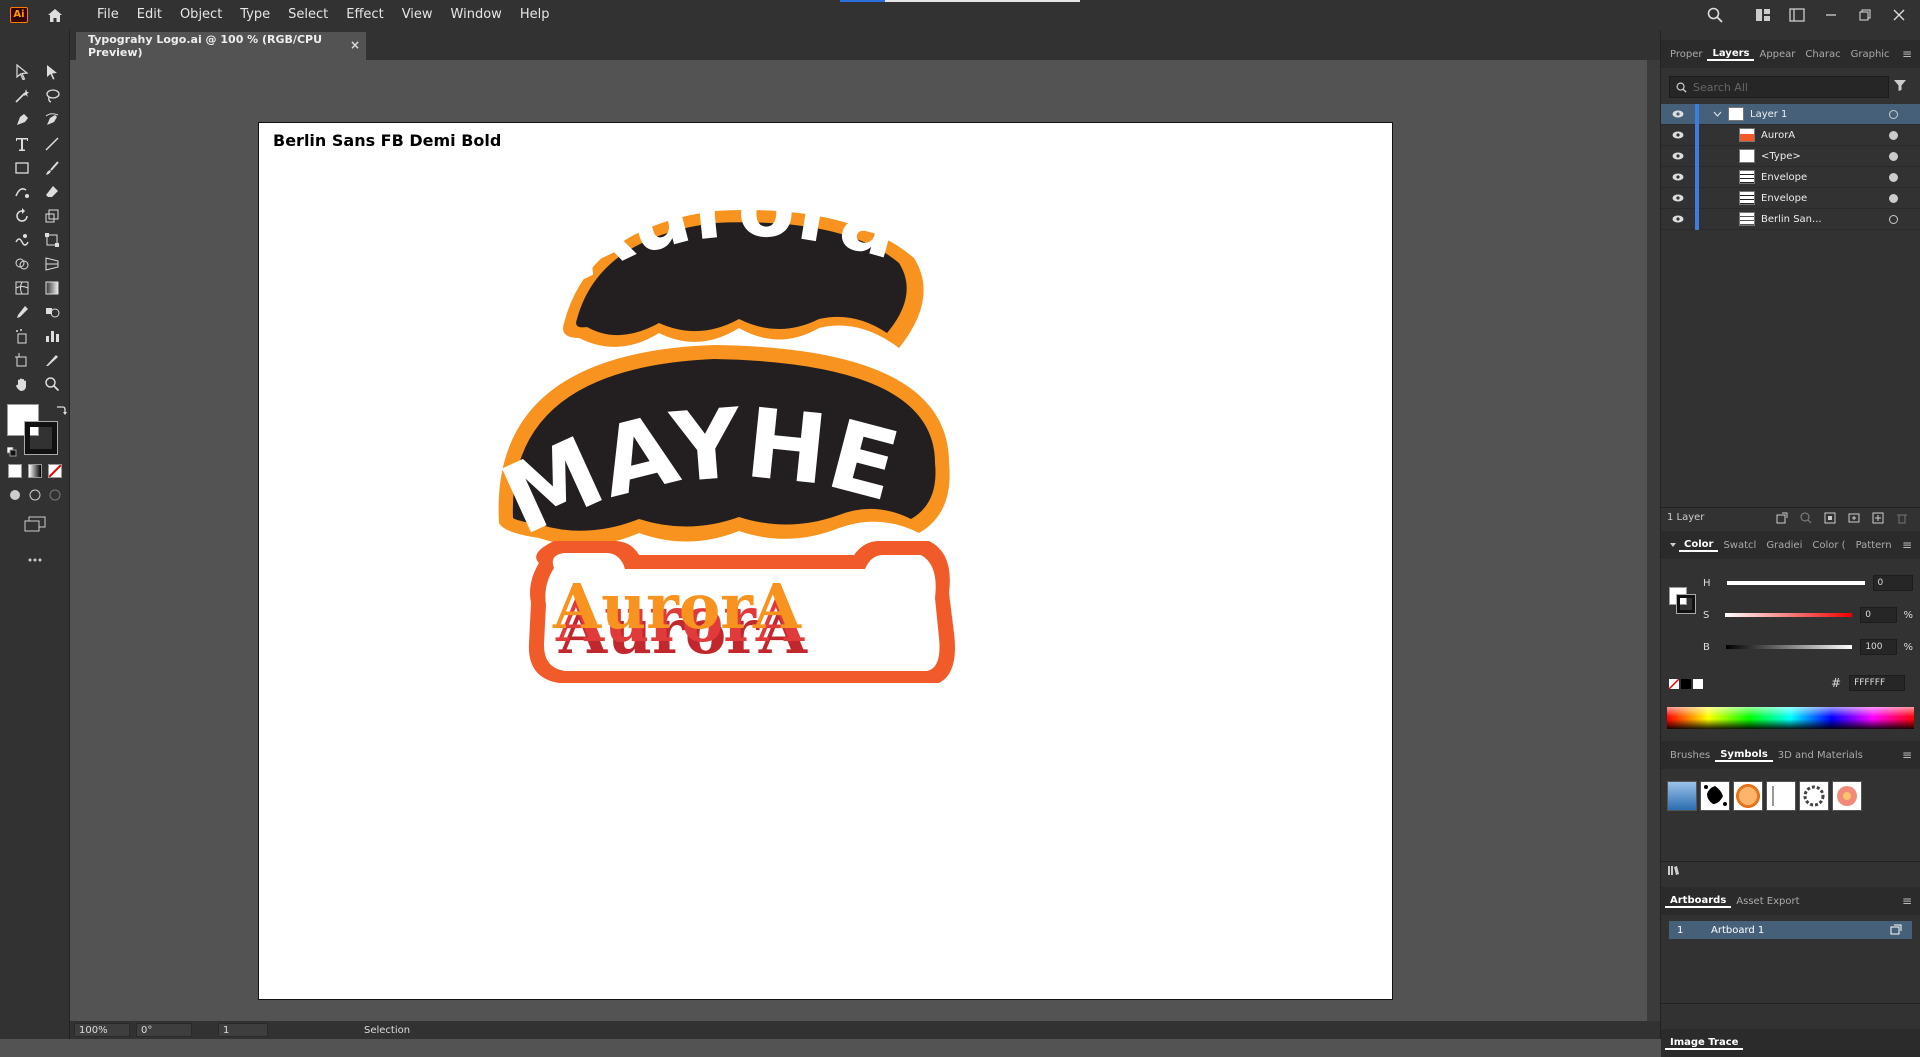  I want to click on pen-tool-icon, so click(22, 120).